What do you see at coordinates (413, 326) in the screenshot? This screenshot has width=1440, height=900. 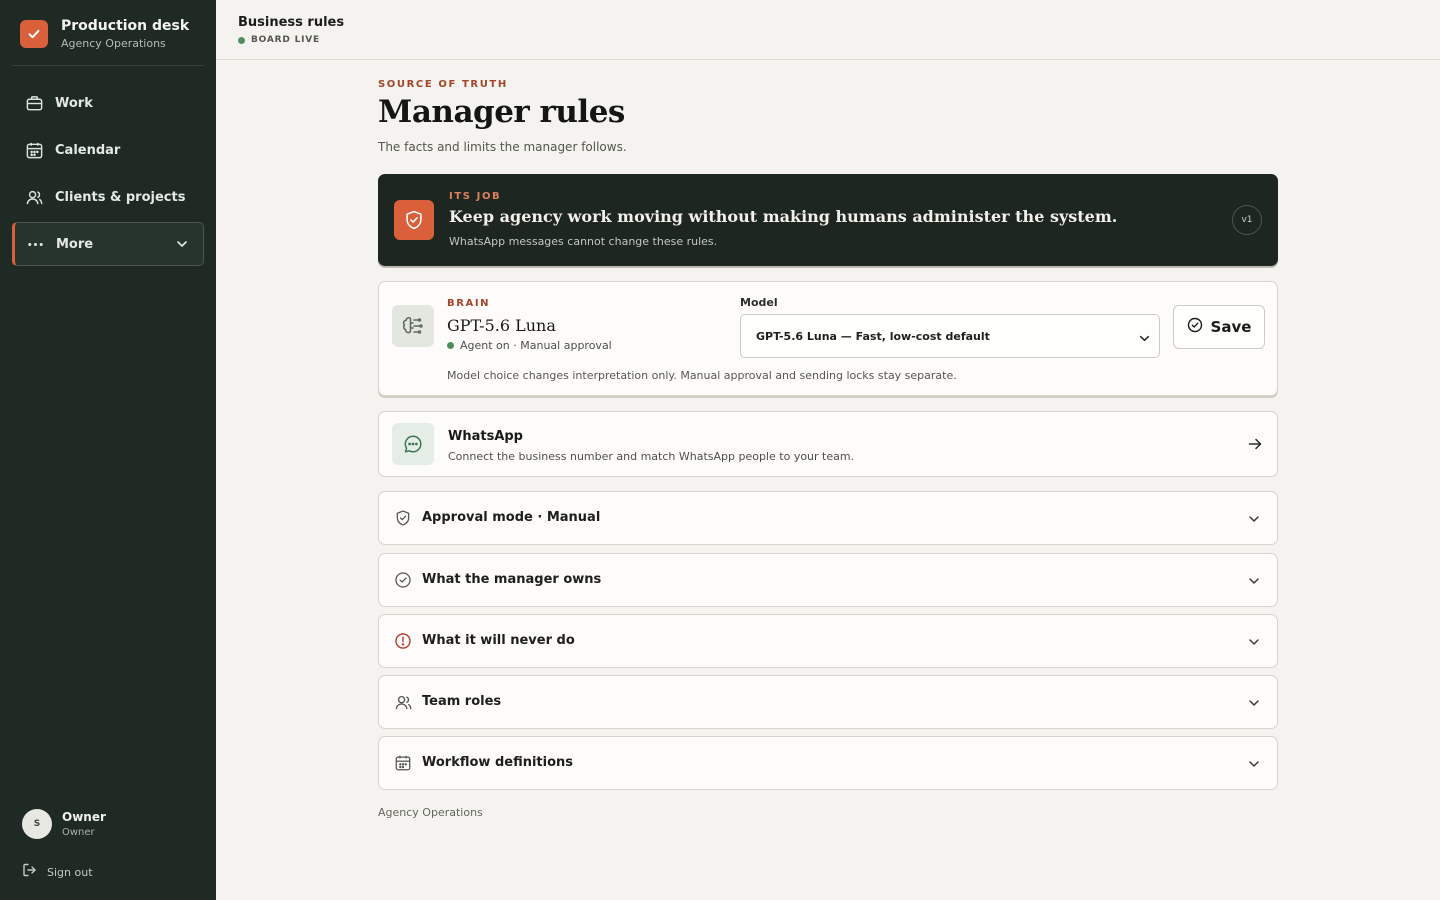 I see `brain-icon` at bounding box center [413, 326].